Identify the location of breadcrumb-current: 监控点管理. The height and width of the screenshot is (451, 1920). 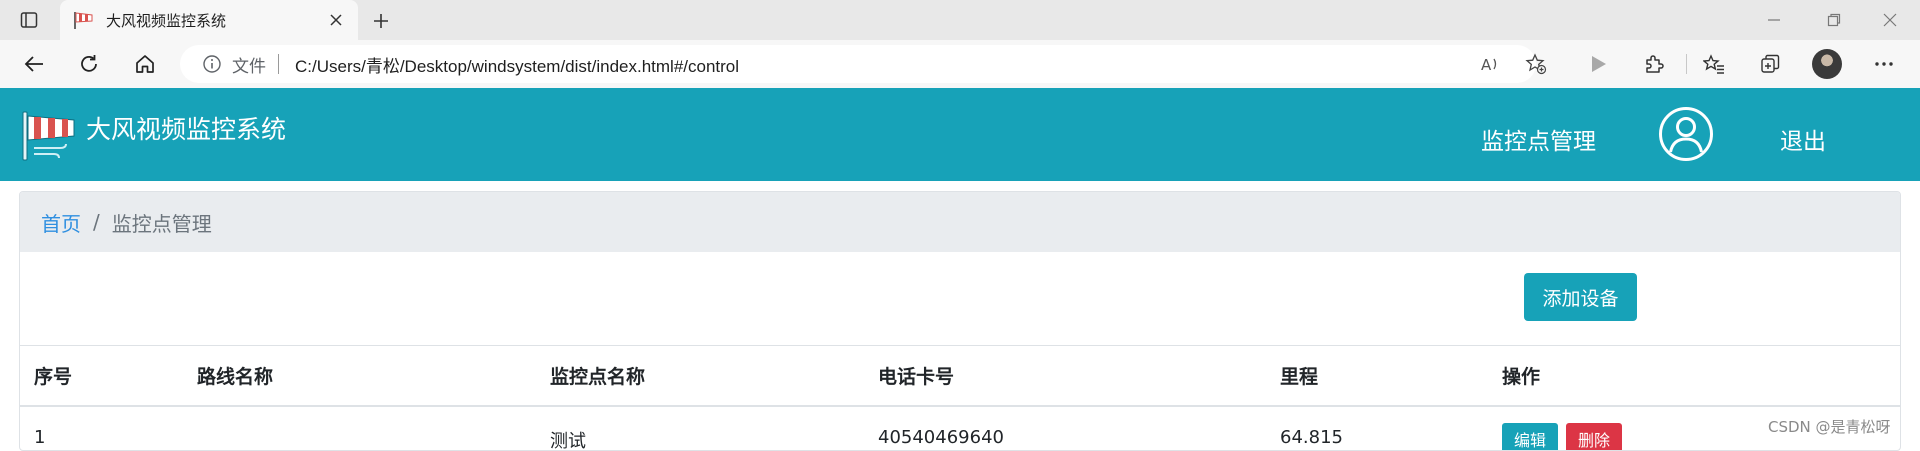
(161, 223).